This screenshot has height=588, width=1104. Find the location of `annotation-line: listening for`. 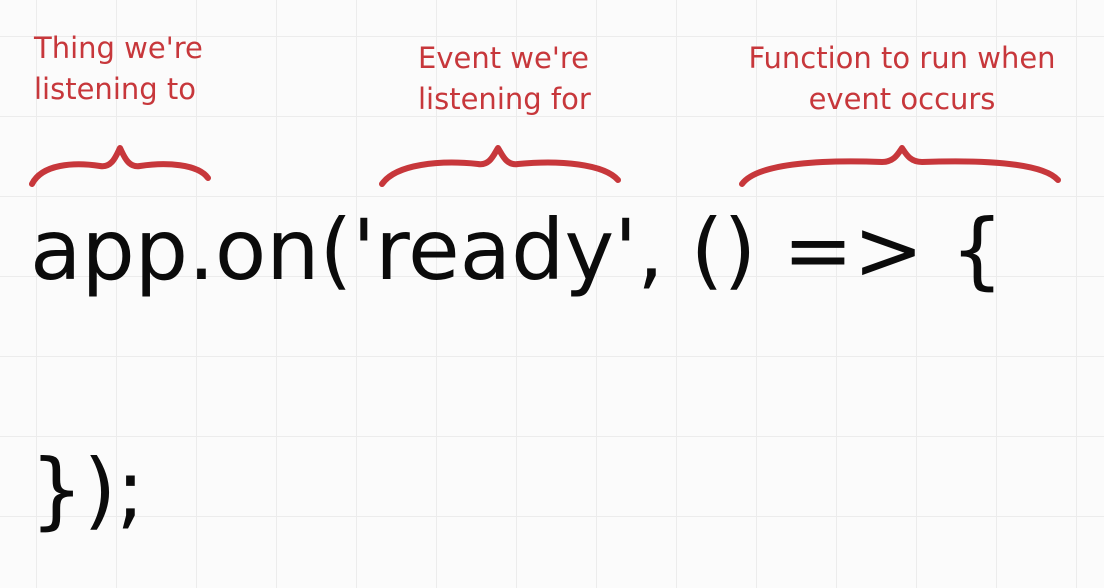

annotation-line: listening for is located at coordinates (504, 99).